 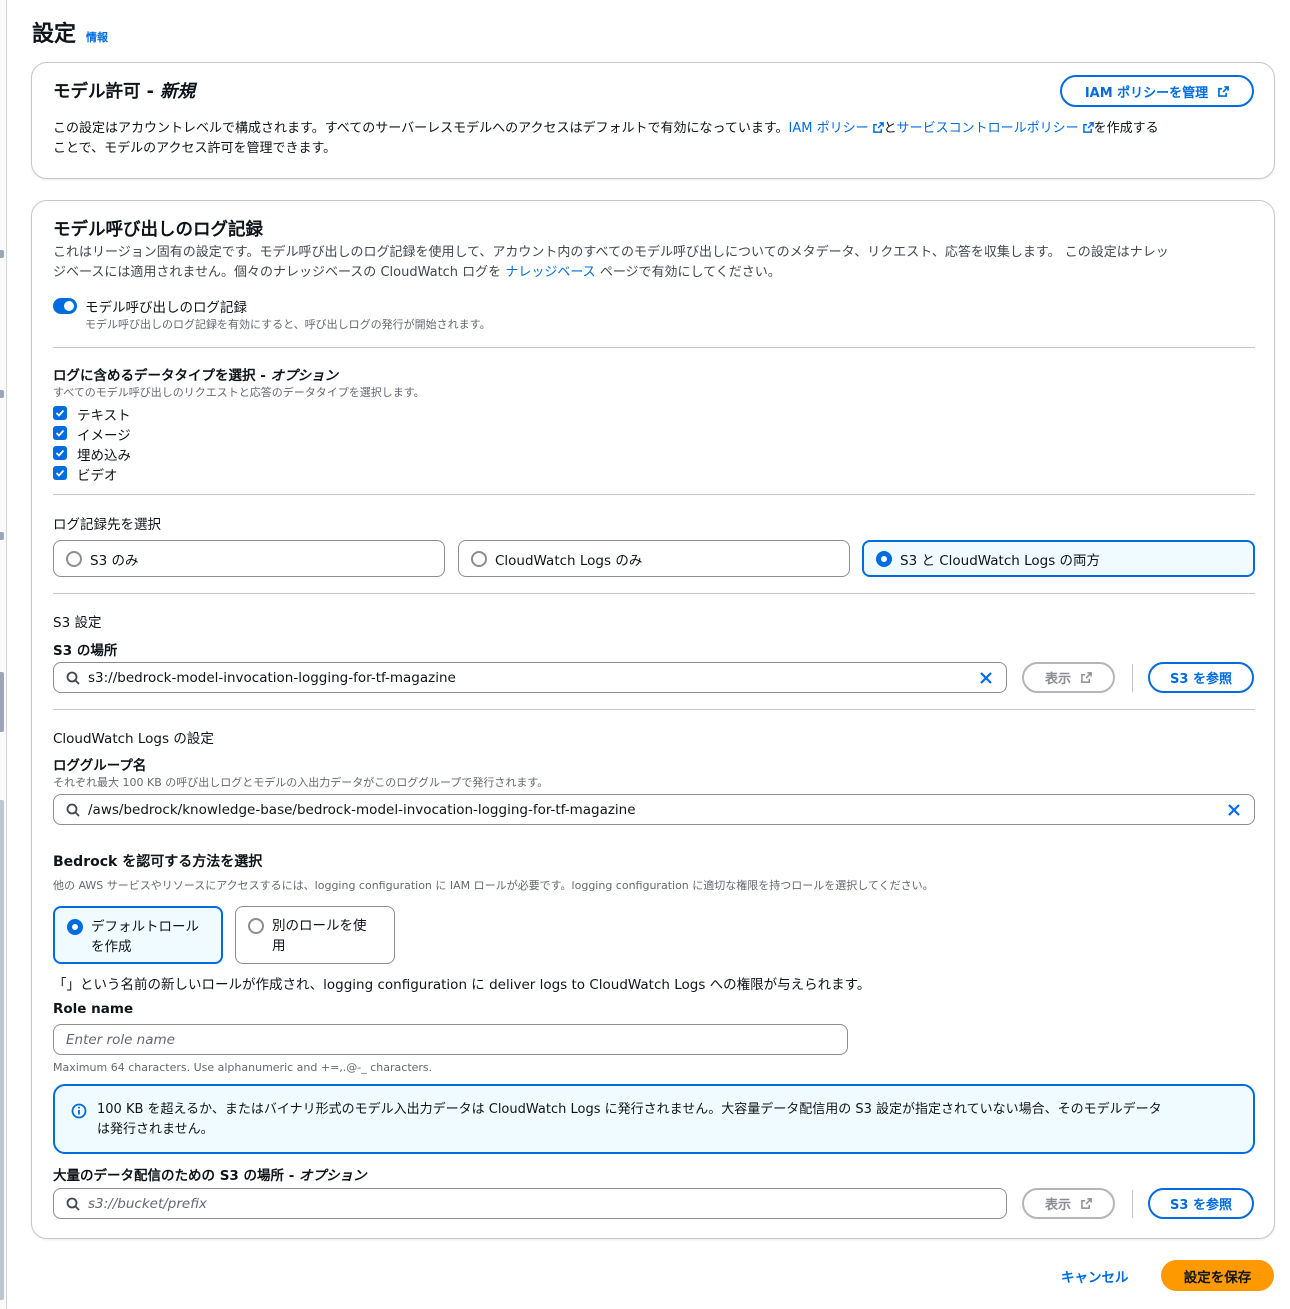 I want to click on toggle-label: モデル呼び出しのログ記録, so click(x=166, y=308).